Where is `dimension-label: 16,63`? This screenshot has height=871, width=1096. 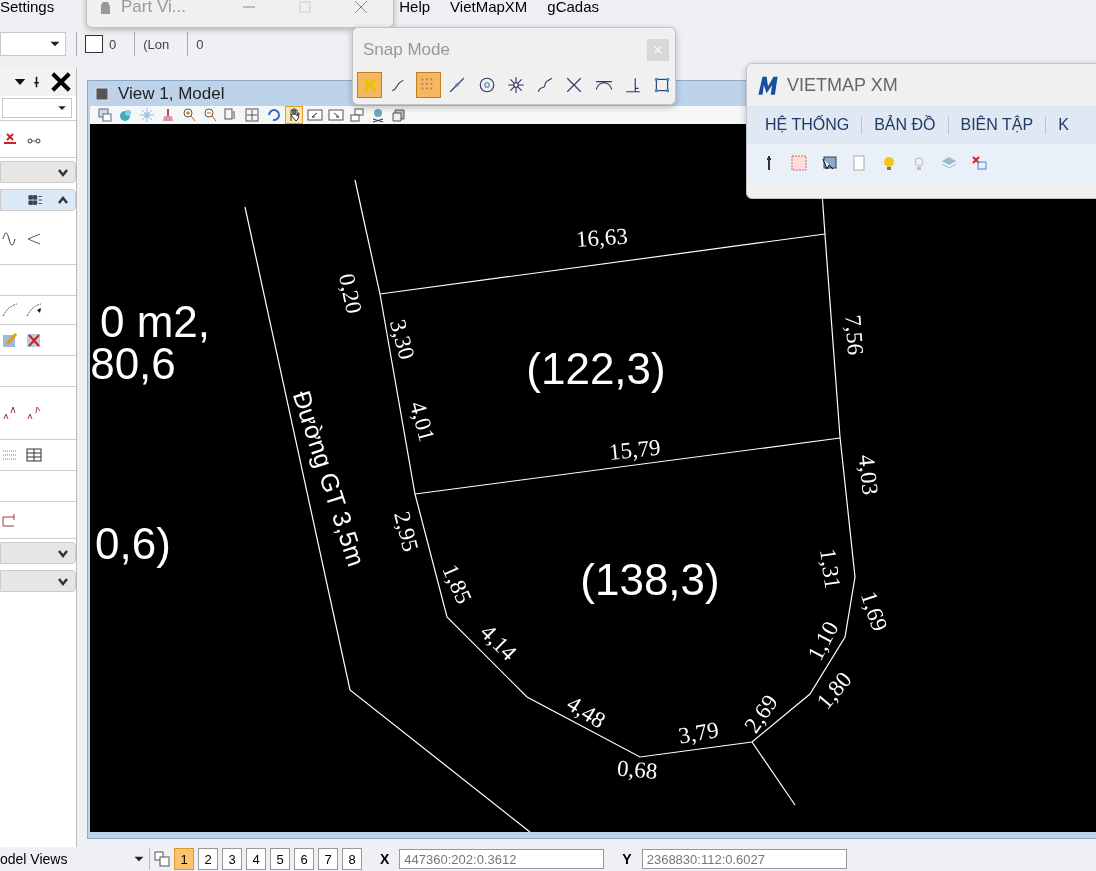 dimension-label: 16,63 is located at coordinates (602, 238).